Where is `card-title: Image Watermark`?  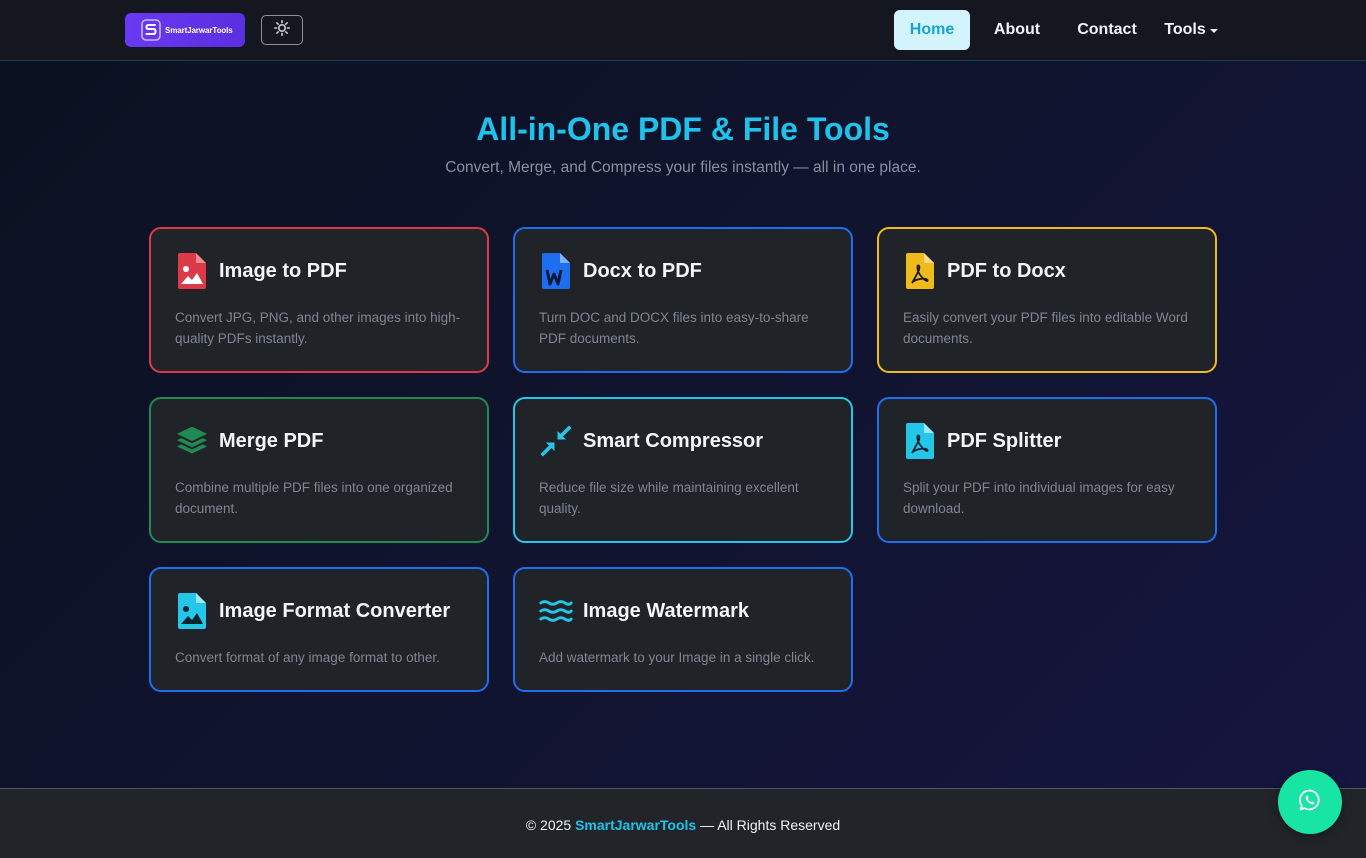 card-title: Image Watermark is located at coordinates (666, 610).